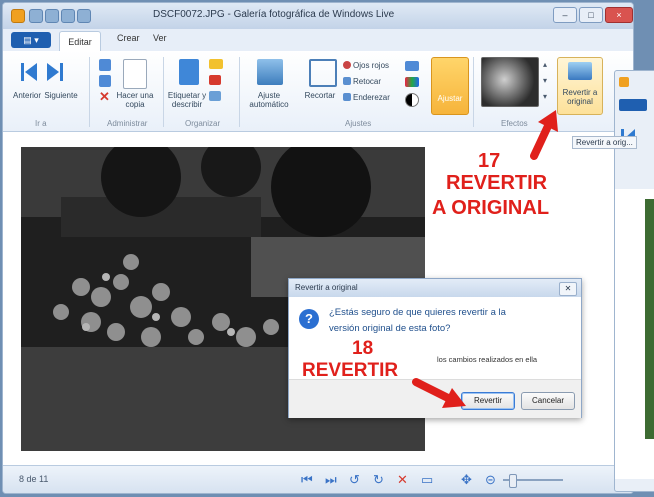 The width and height of the screenshot is (654, 497). I want to click on dialog-message-line2: versión original de esta foto?, so click(390, 328).